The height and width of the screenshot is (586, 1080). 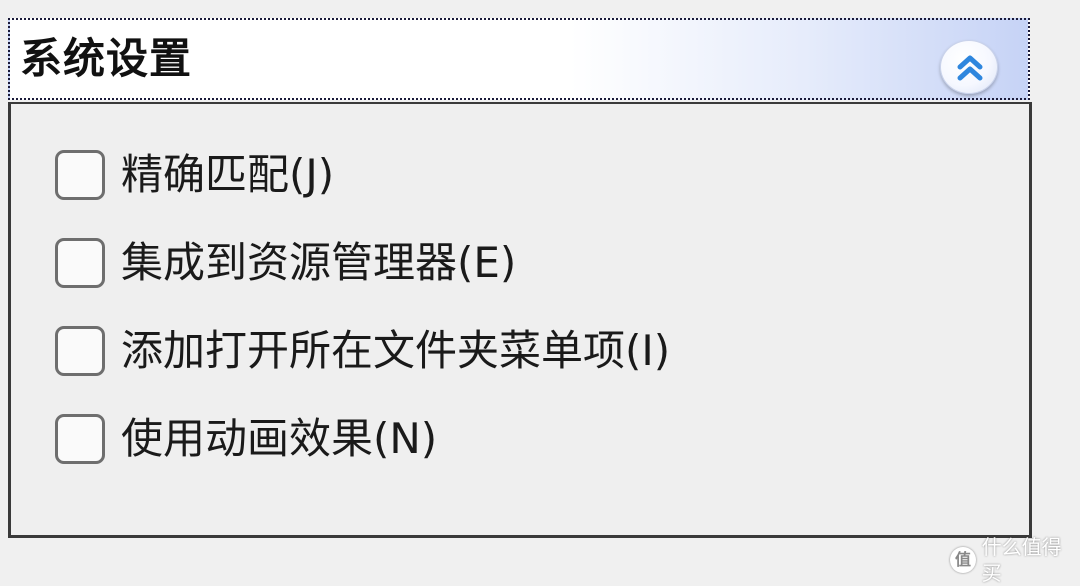 I want to click on watermark-text: 什么值得买, so click(x=1021, y=560).